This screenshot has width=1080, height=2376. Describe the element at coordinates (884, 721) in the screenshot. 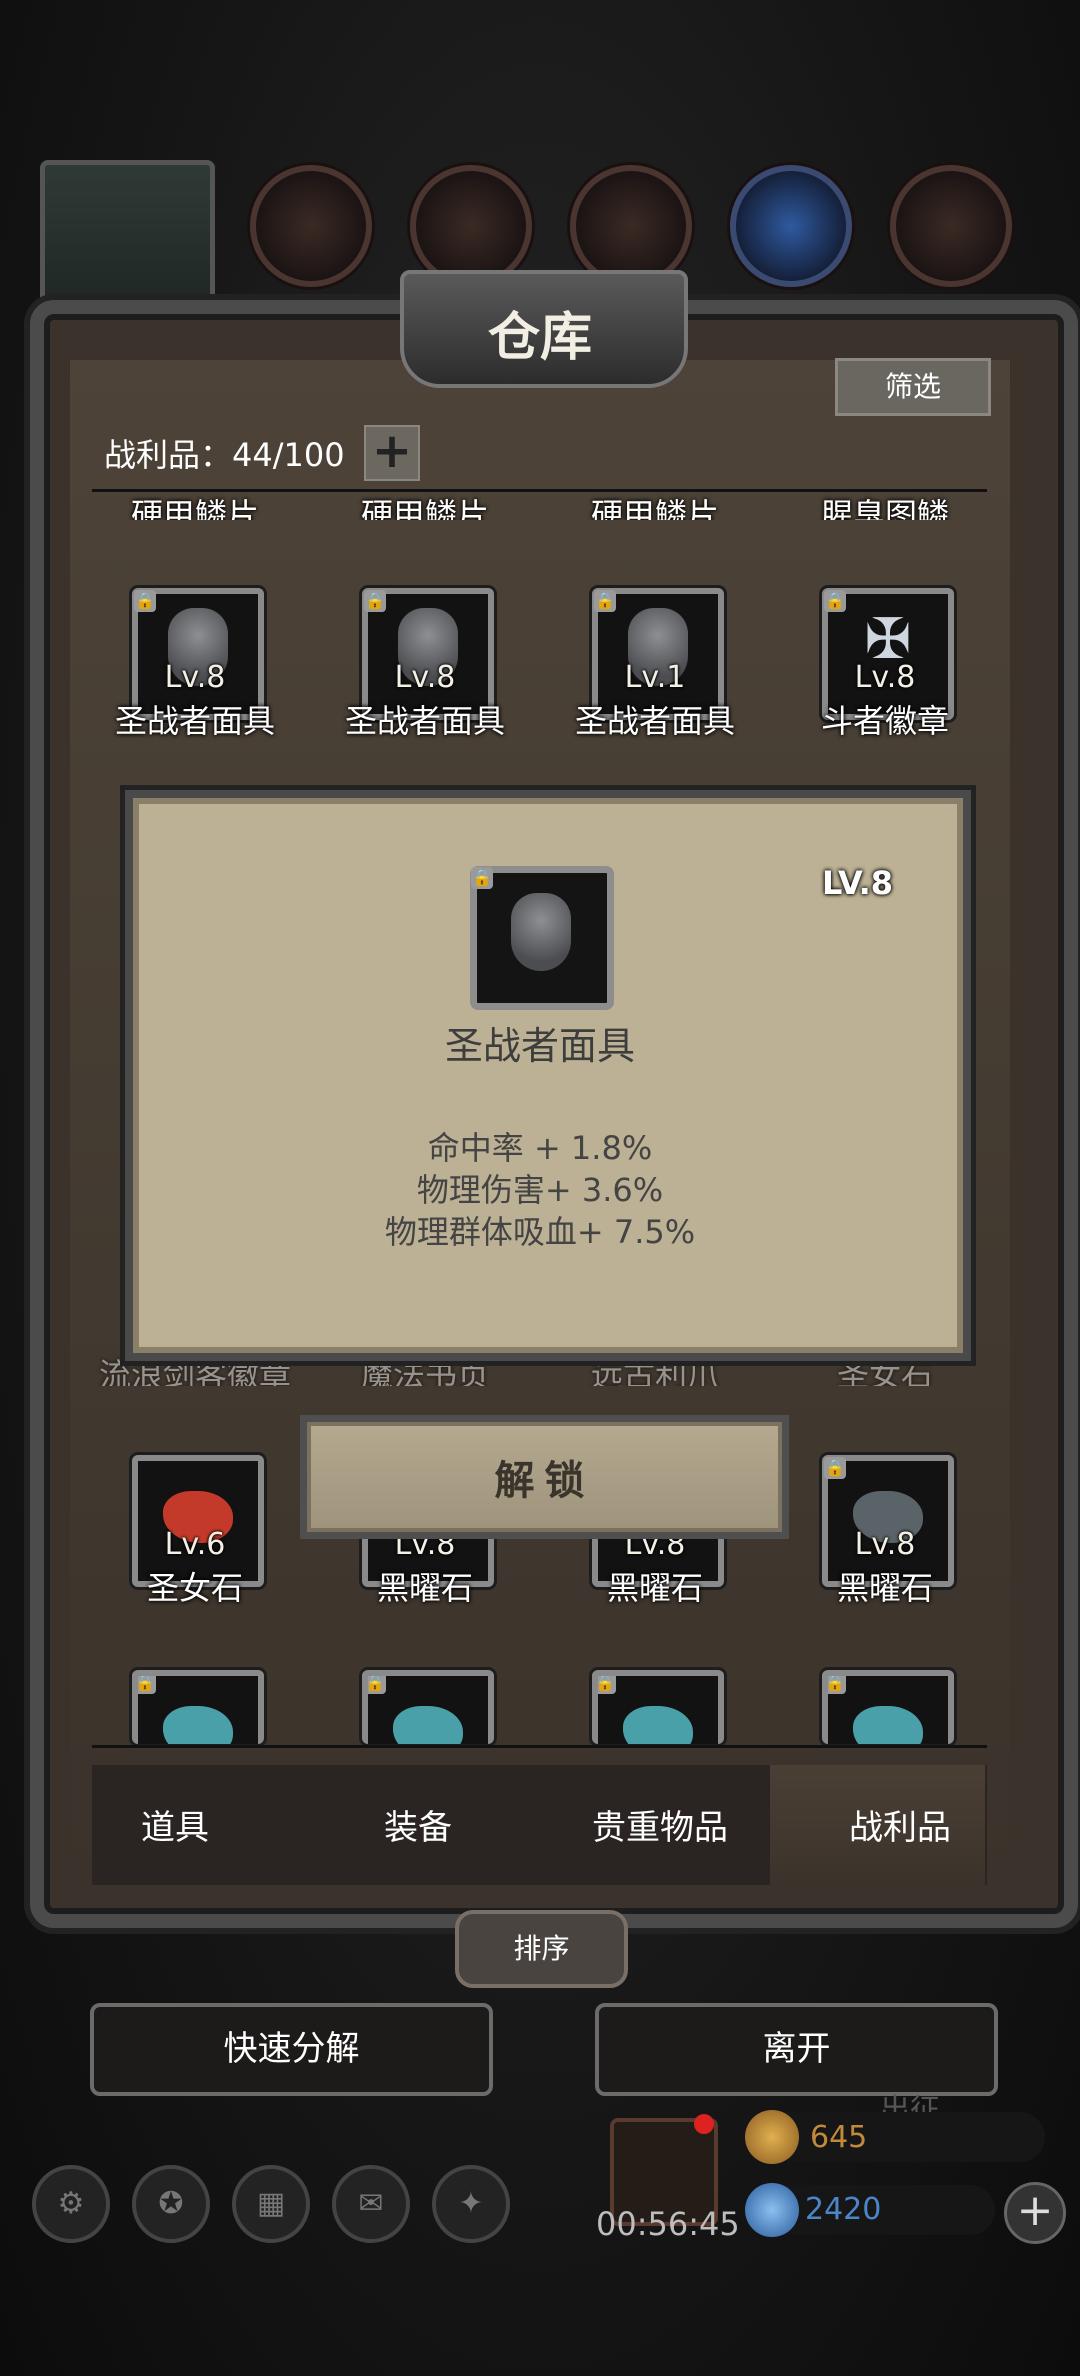

I see `item-name: 斗者徽章` at that location.